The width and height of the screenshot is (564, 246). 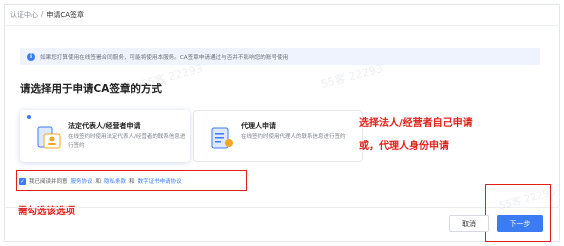 What do you see at coordinates (293, 137) in the screenshot?
I see `option-description: 在线签约时使用代理人的联系信息进行签约` at bounding box center [293, 137].